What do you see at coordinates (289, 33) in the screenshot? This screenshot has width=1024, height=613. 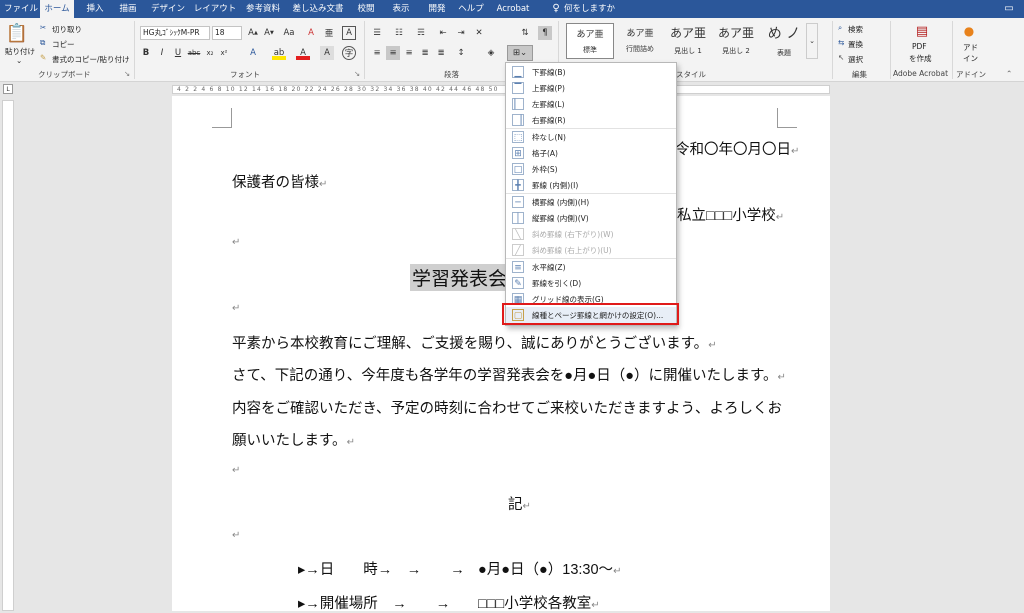 I see `change-case-icon: Aa` at bounding box center [289, 33].